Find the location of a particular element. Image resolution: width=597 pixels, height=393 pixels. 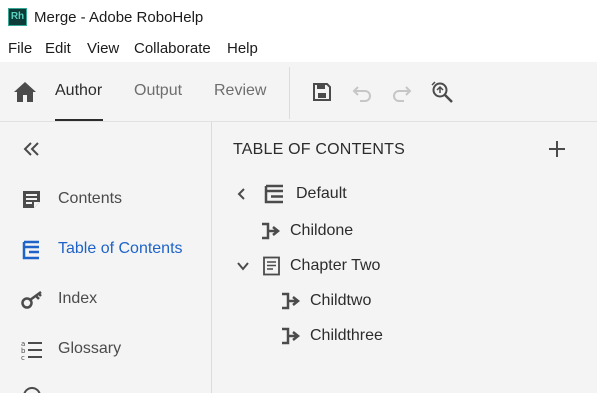

tree-row-childone: Childone is located at coordinates (402, 231).